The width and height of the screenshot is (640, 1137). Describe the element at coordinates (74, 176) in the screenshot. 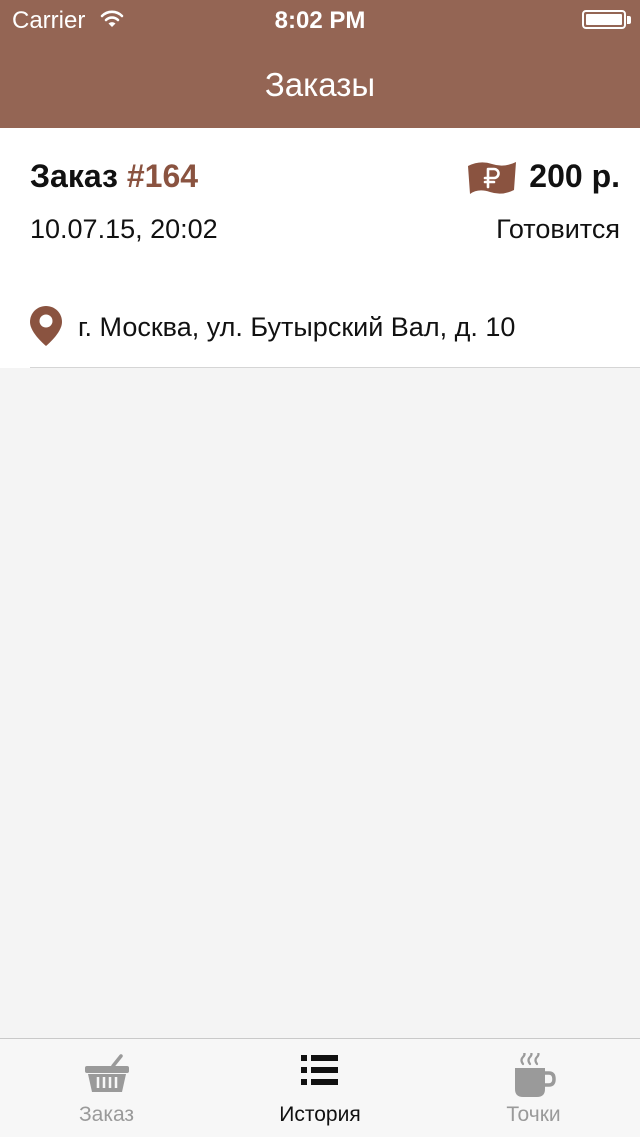

I see `order-title-prefix: Заказ` at that location.